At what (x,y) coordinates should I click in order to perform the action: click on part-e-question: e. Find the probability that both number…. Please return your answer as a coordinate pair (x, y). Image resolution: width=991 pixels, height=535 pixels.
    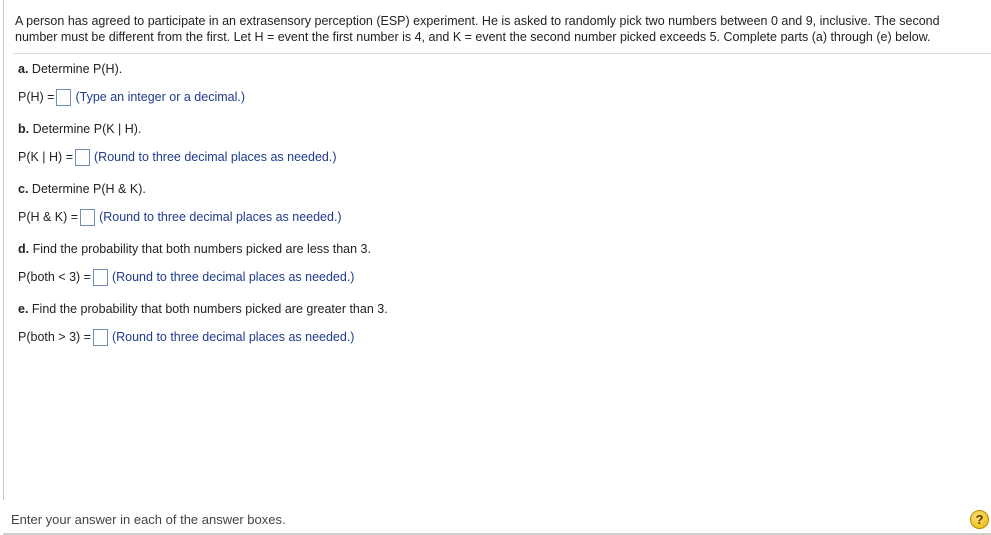
    Looking at the image, I should click on (203, 309).